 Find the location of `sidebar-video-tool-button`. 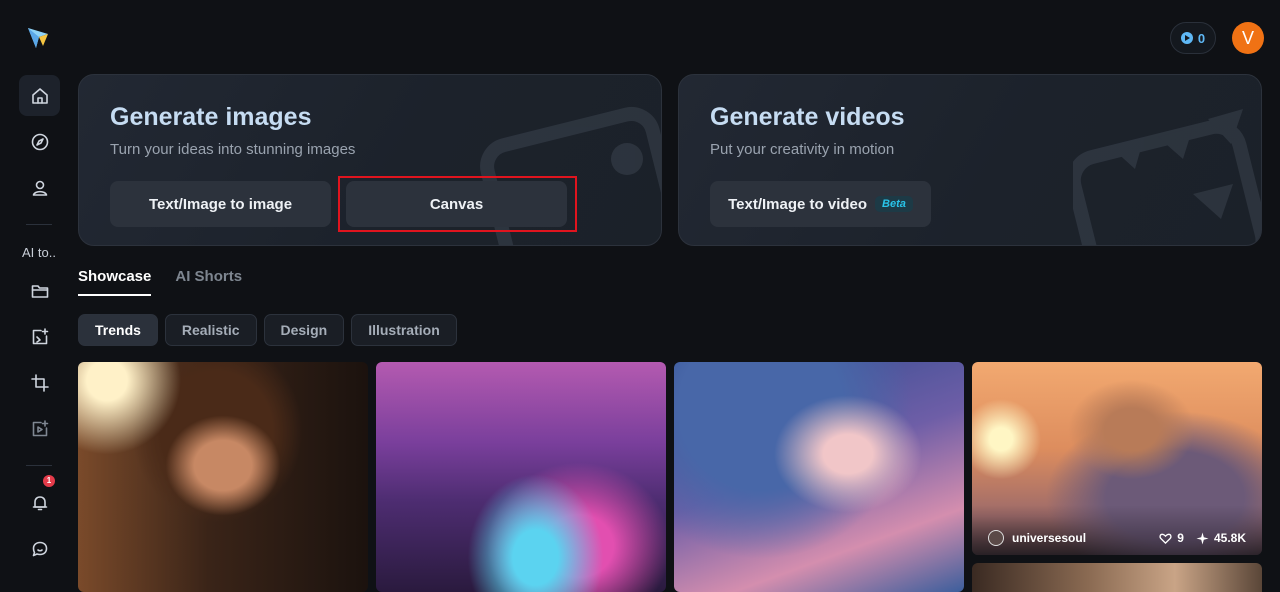

sidebar-video-tool-button is located at coordinates (39, 428).